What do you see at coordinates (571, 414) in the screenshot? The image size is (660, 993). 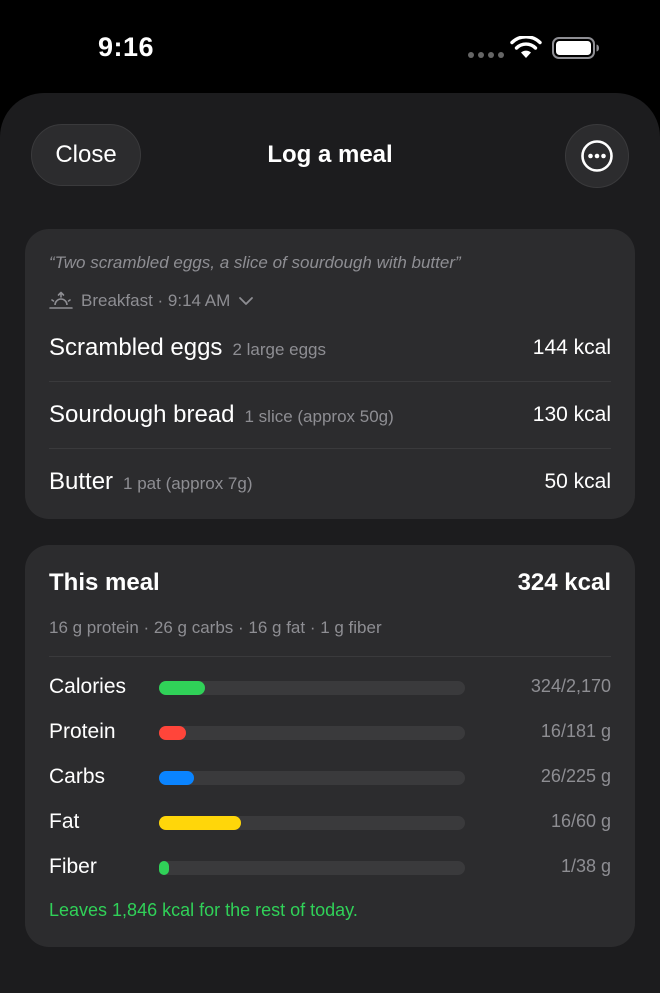 I see `food-item-kcal: 130 kcal` at bounding box center [571, 414].